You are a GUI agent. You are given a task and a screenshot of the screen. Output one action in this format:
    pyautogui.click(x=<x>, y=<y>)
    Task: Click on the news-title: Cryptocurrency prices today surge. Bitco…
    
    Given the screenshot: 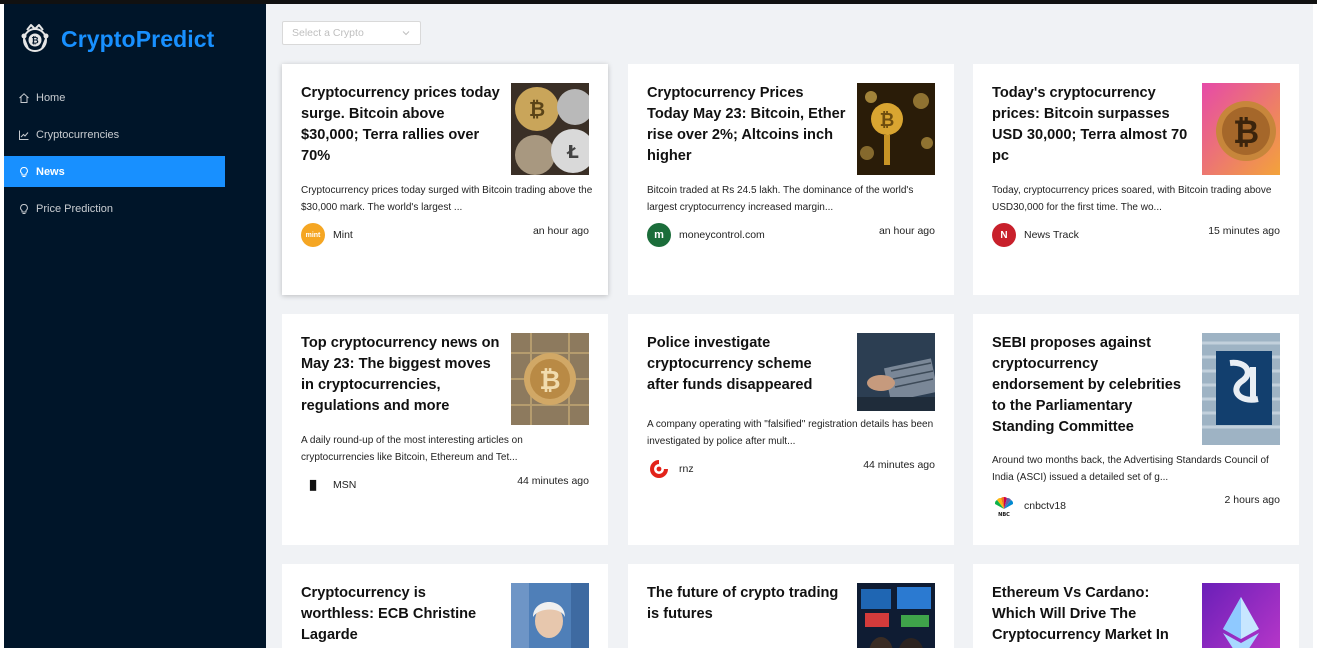 What is the action you would take?
    pyautogui.click(x=401, y=125)
    